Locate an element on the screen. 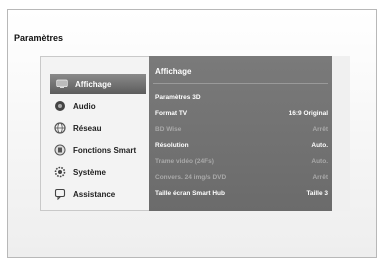 This screenshot has width=382, height=261. setting-label: BD Wise is located at coordinates (168, 129).